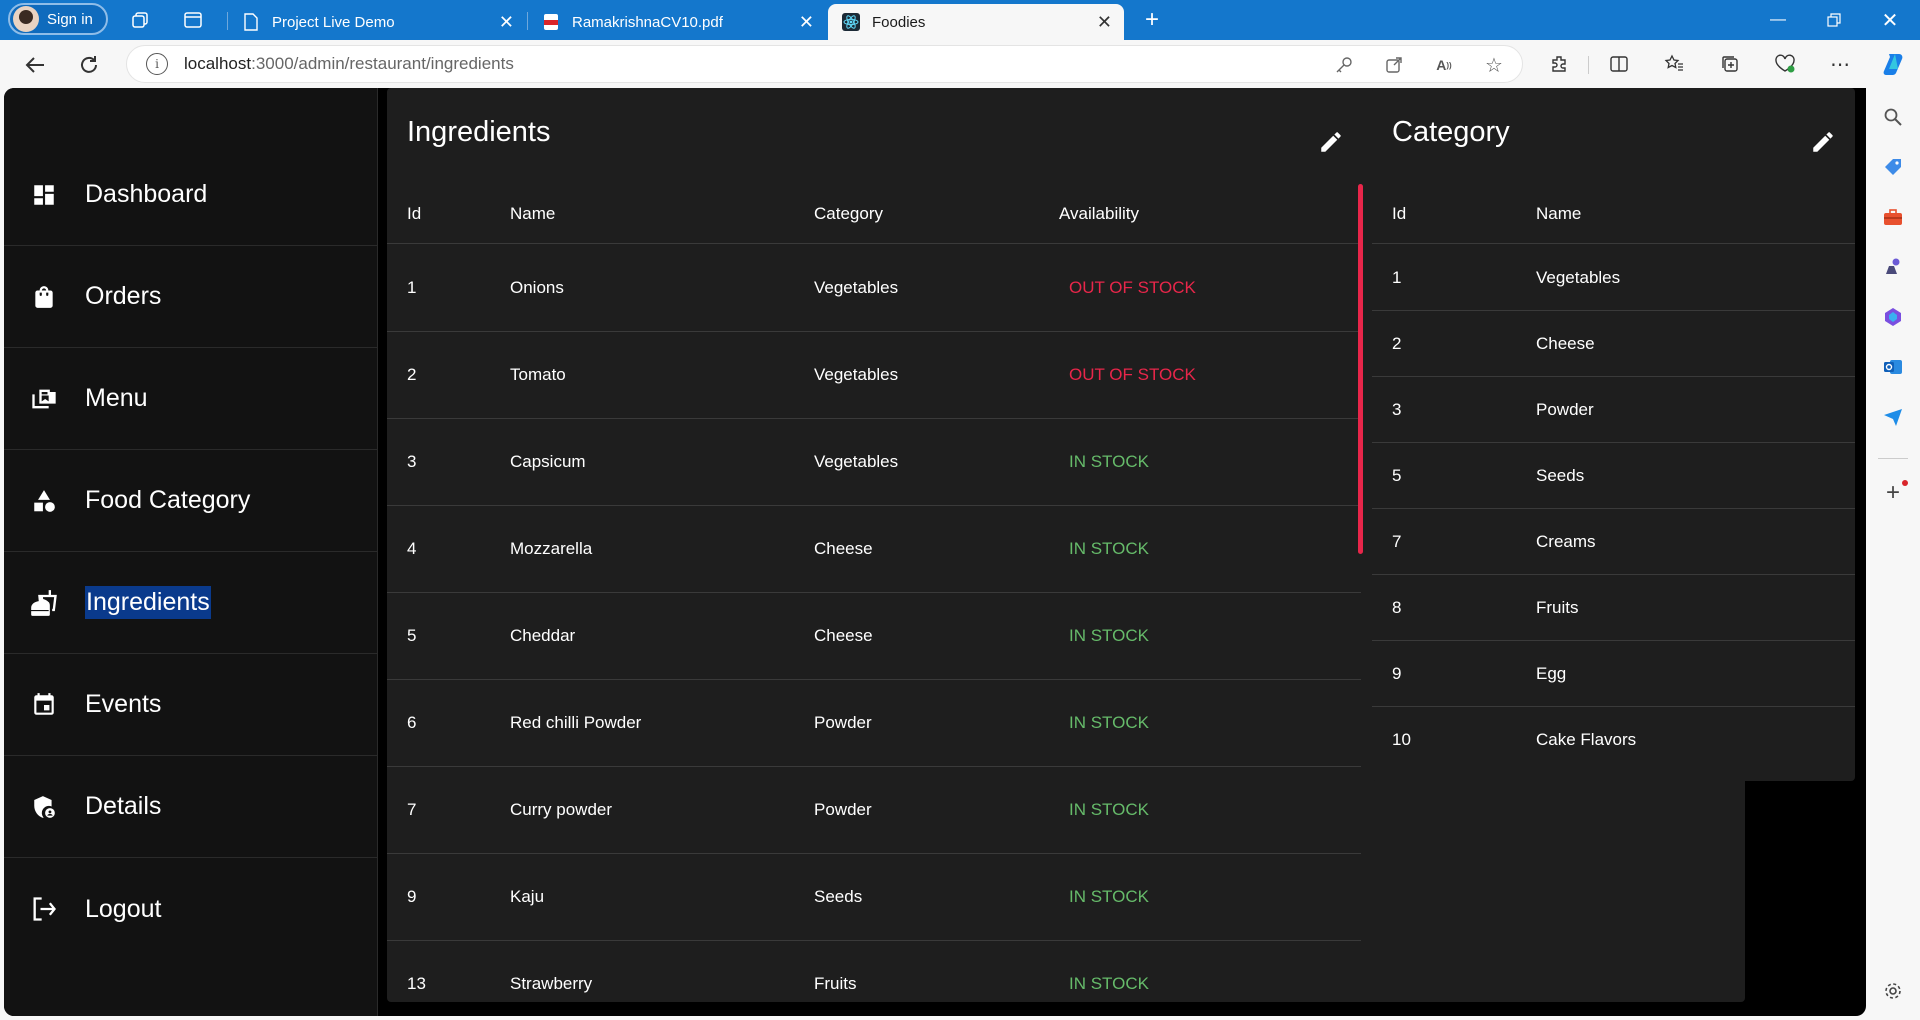 The height and width of the screenshot is (1020, 1920). I want to click on sidebar-item-dashboard: Dashboard, so click(191, 195).